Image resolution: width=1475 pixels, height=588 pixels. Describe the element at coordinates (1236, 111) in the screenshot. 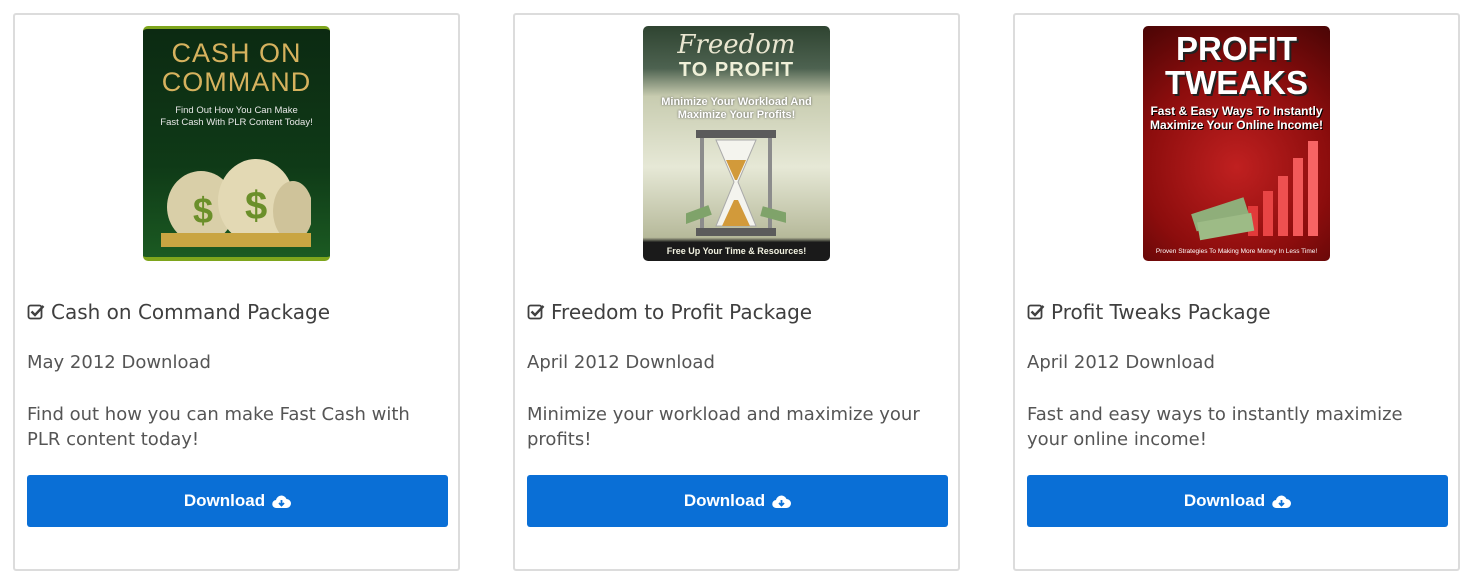

I see `cover-tagline: Fast & Easy Ways To Instantly` at that location.